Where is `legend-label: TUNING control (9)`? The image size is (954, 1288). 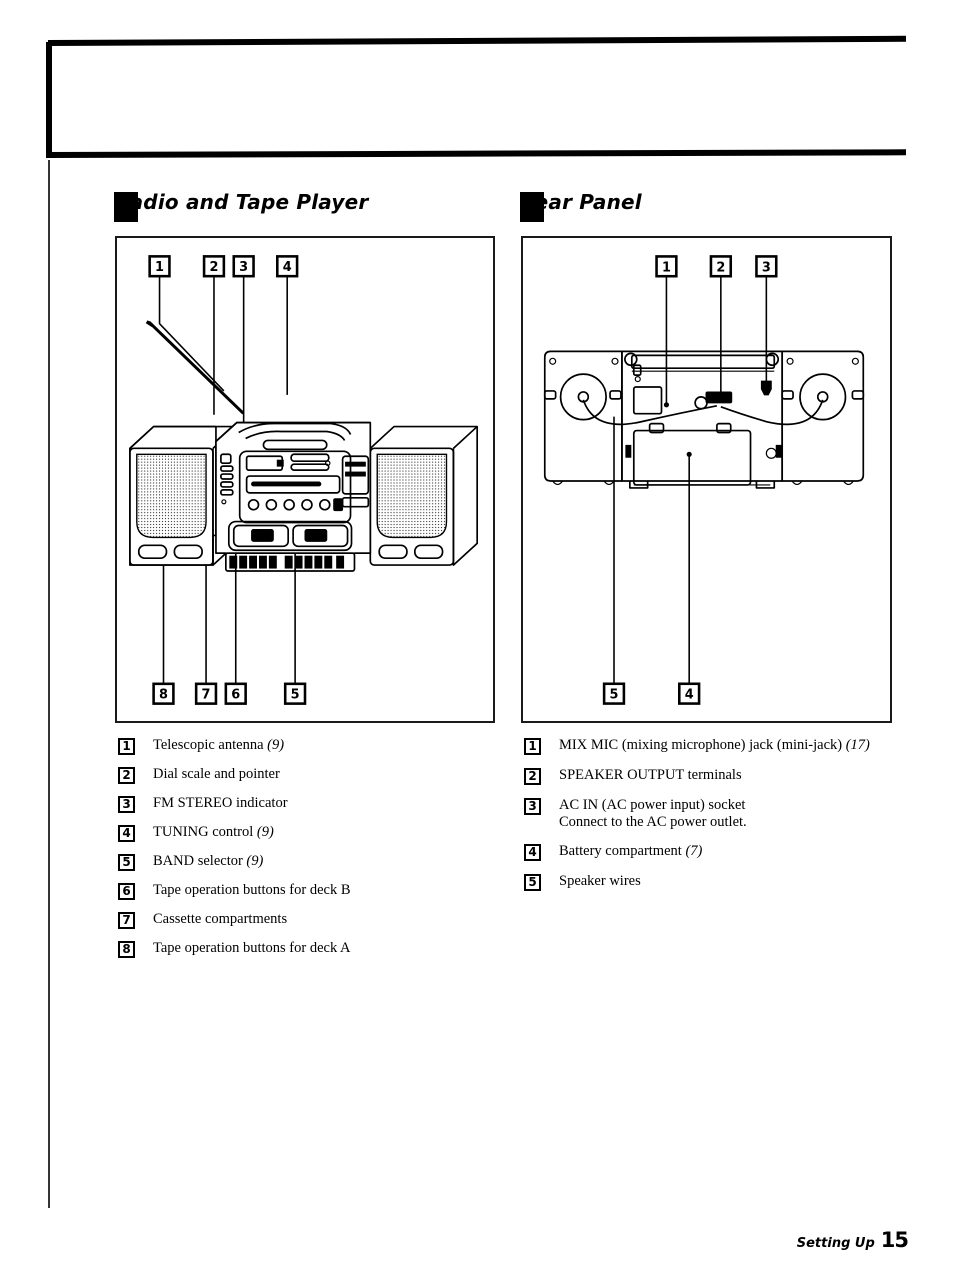 legend-label: TUNING control (9) is located at coordinates (213, 832).